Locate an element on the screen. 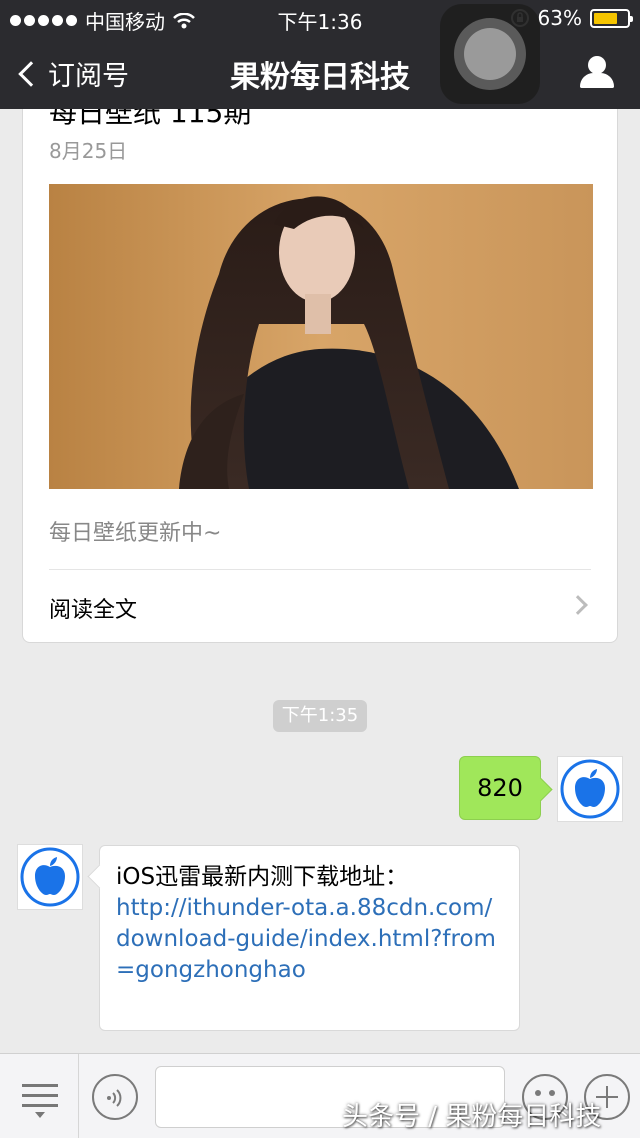 Image resolution: width=640 pixels, height=1138 pixels. battery-percent: 63% is located at coordinates (559, 18).